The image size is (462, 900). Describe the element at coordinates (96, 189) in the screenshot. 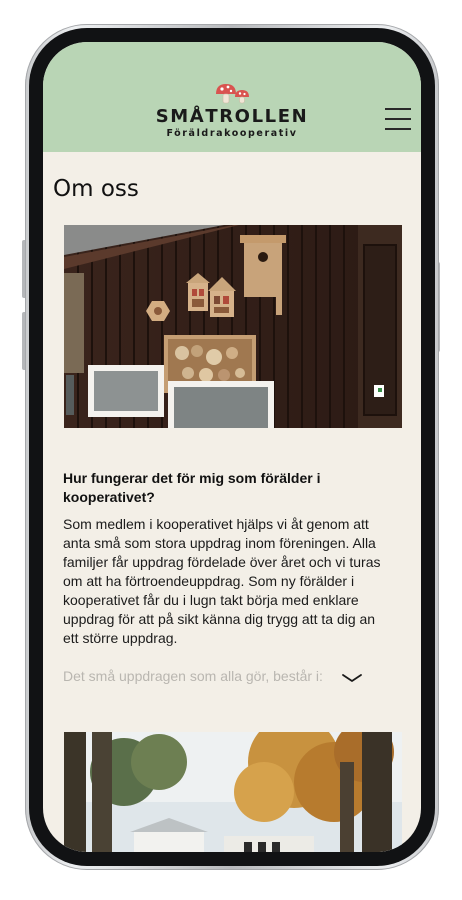

I see `page-title: Om oss` at that location.